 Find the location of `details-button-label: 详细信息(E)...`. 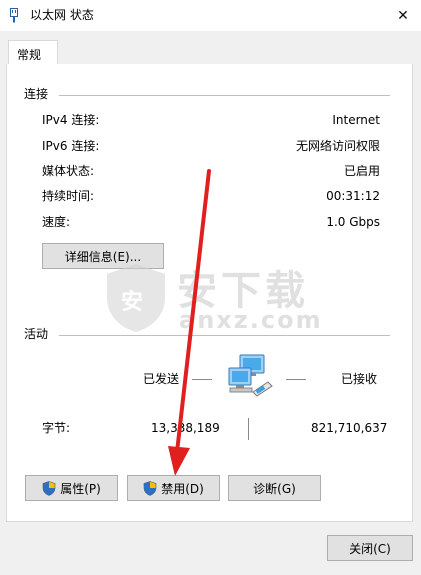

details-button-label: 详细信息(E)... is located at coordinates (103, 256).